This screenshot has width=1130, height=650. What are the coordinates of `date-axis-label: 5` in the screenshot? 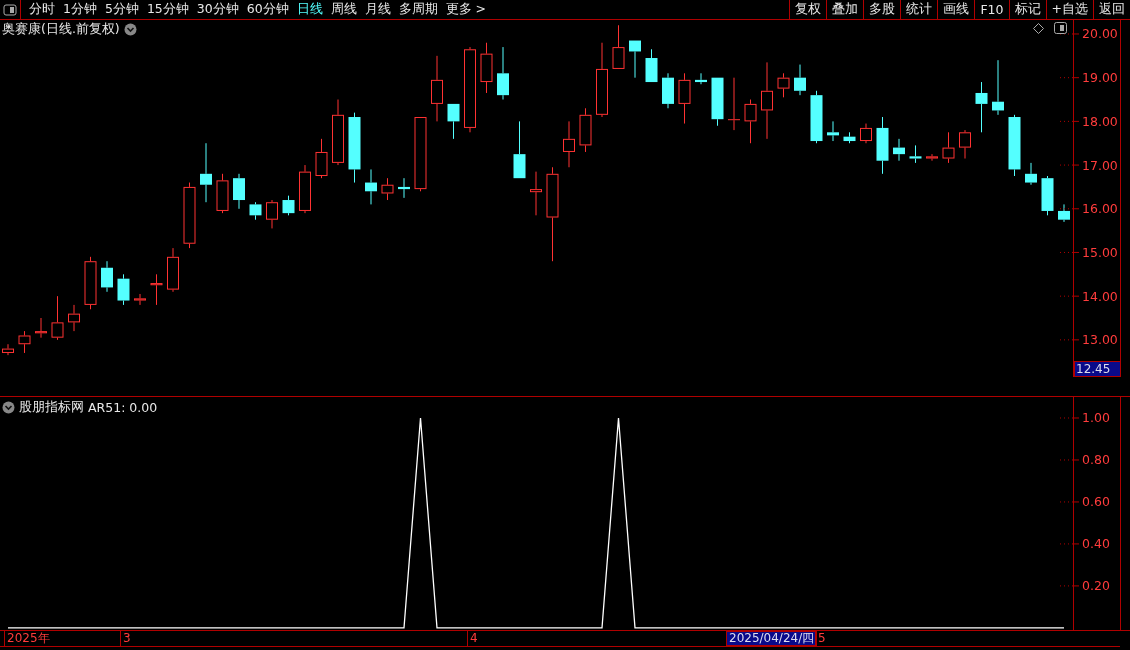 It's located at (821, 638).